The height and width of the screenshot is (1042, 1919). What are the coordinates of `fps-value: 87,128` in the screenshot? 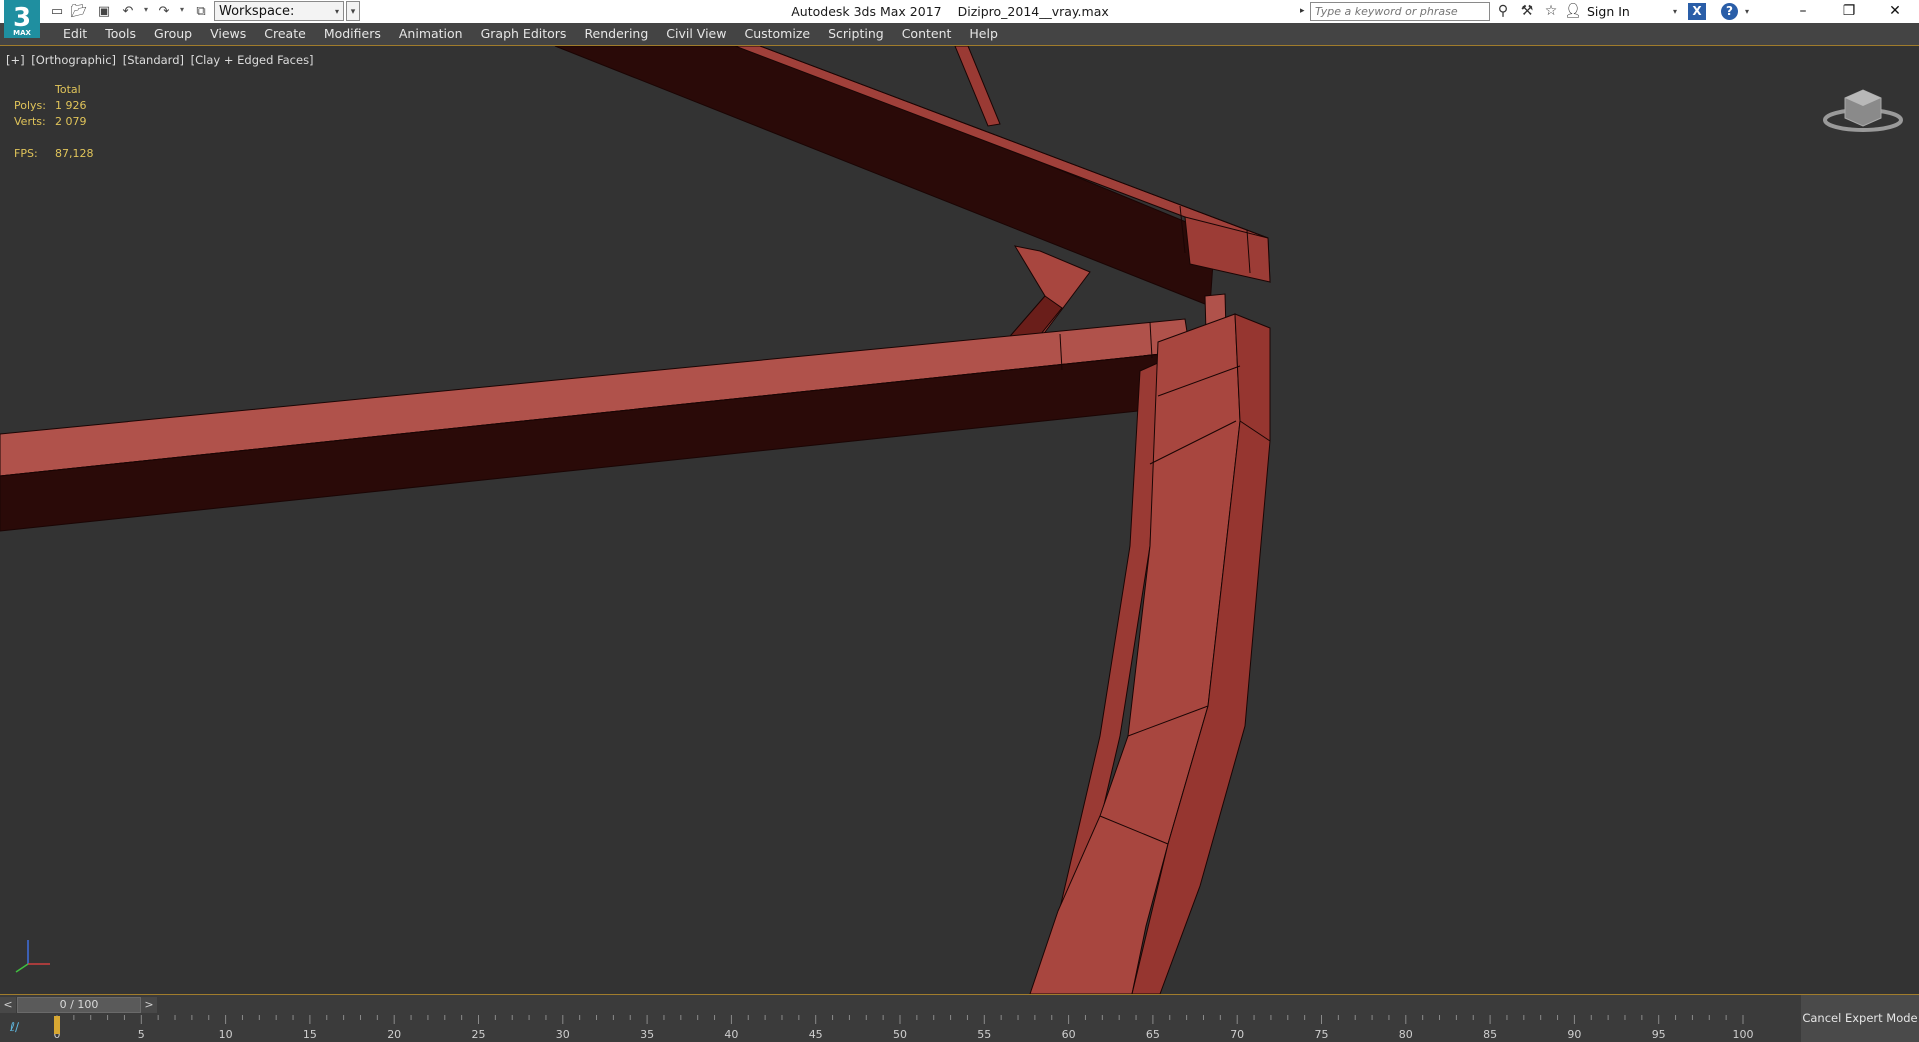 It's located at (74, 153).